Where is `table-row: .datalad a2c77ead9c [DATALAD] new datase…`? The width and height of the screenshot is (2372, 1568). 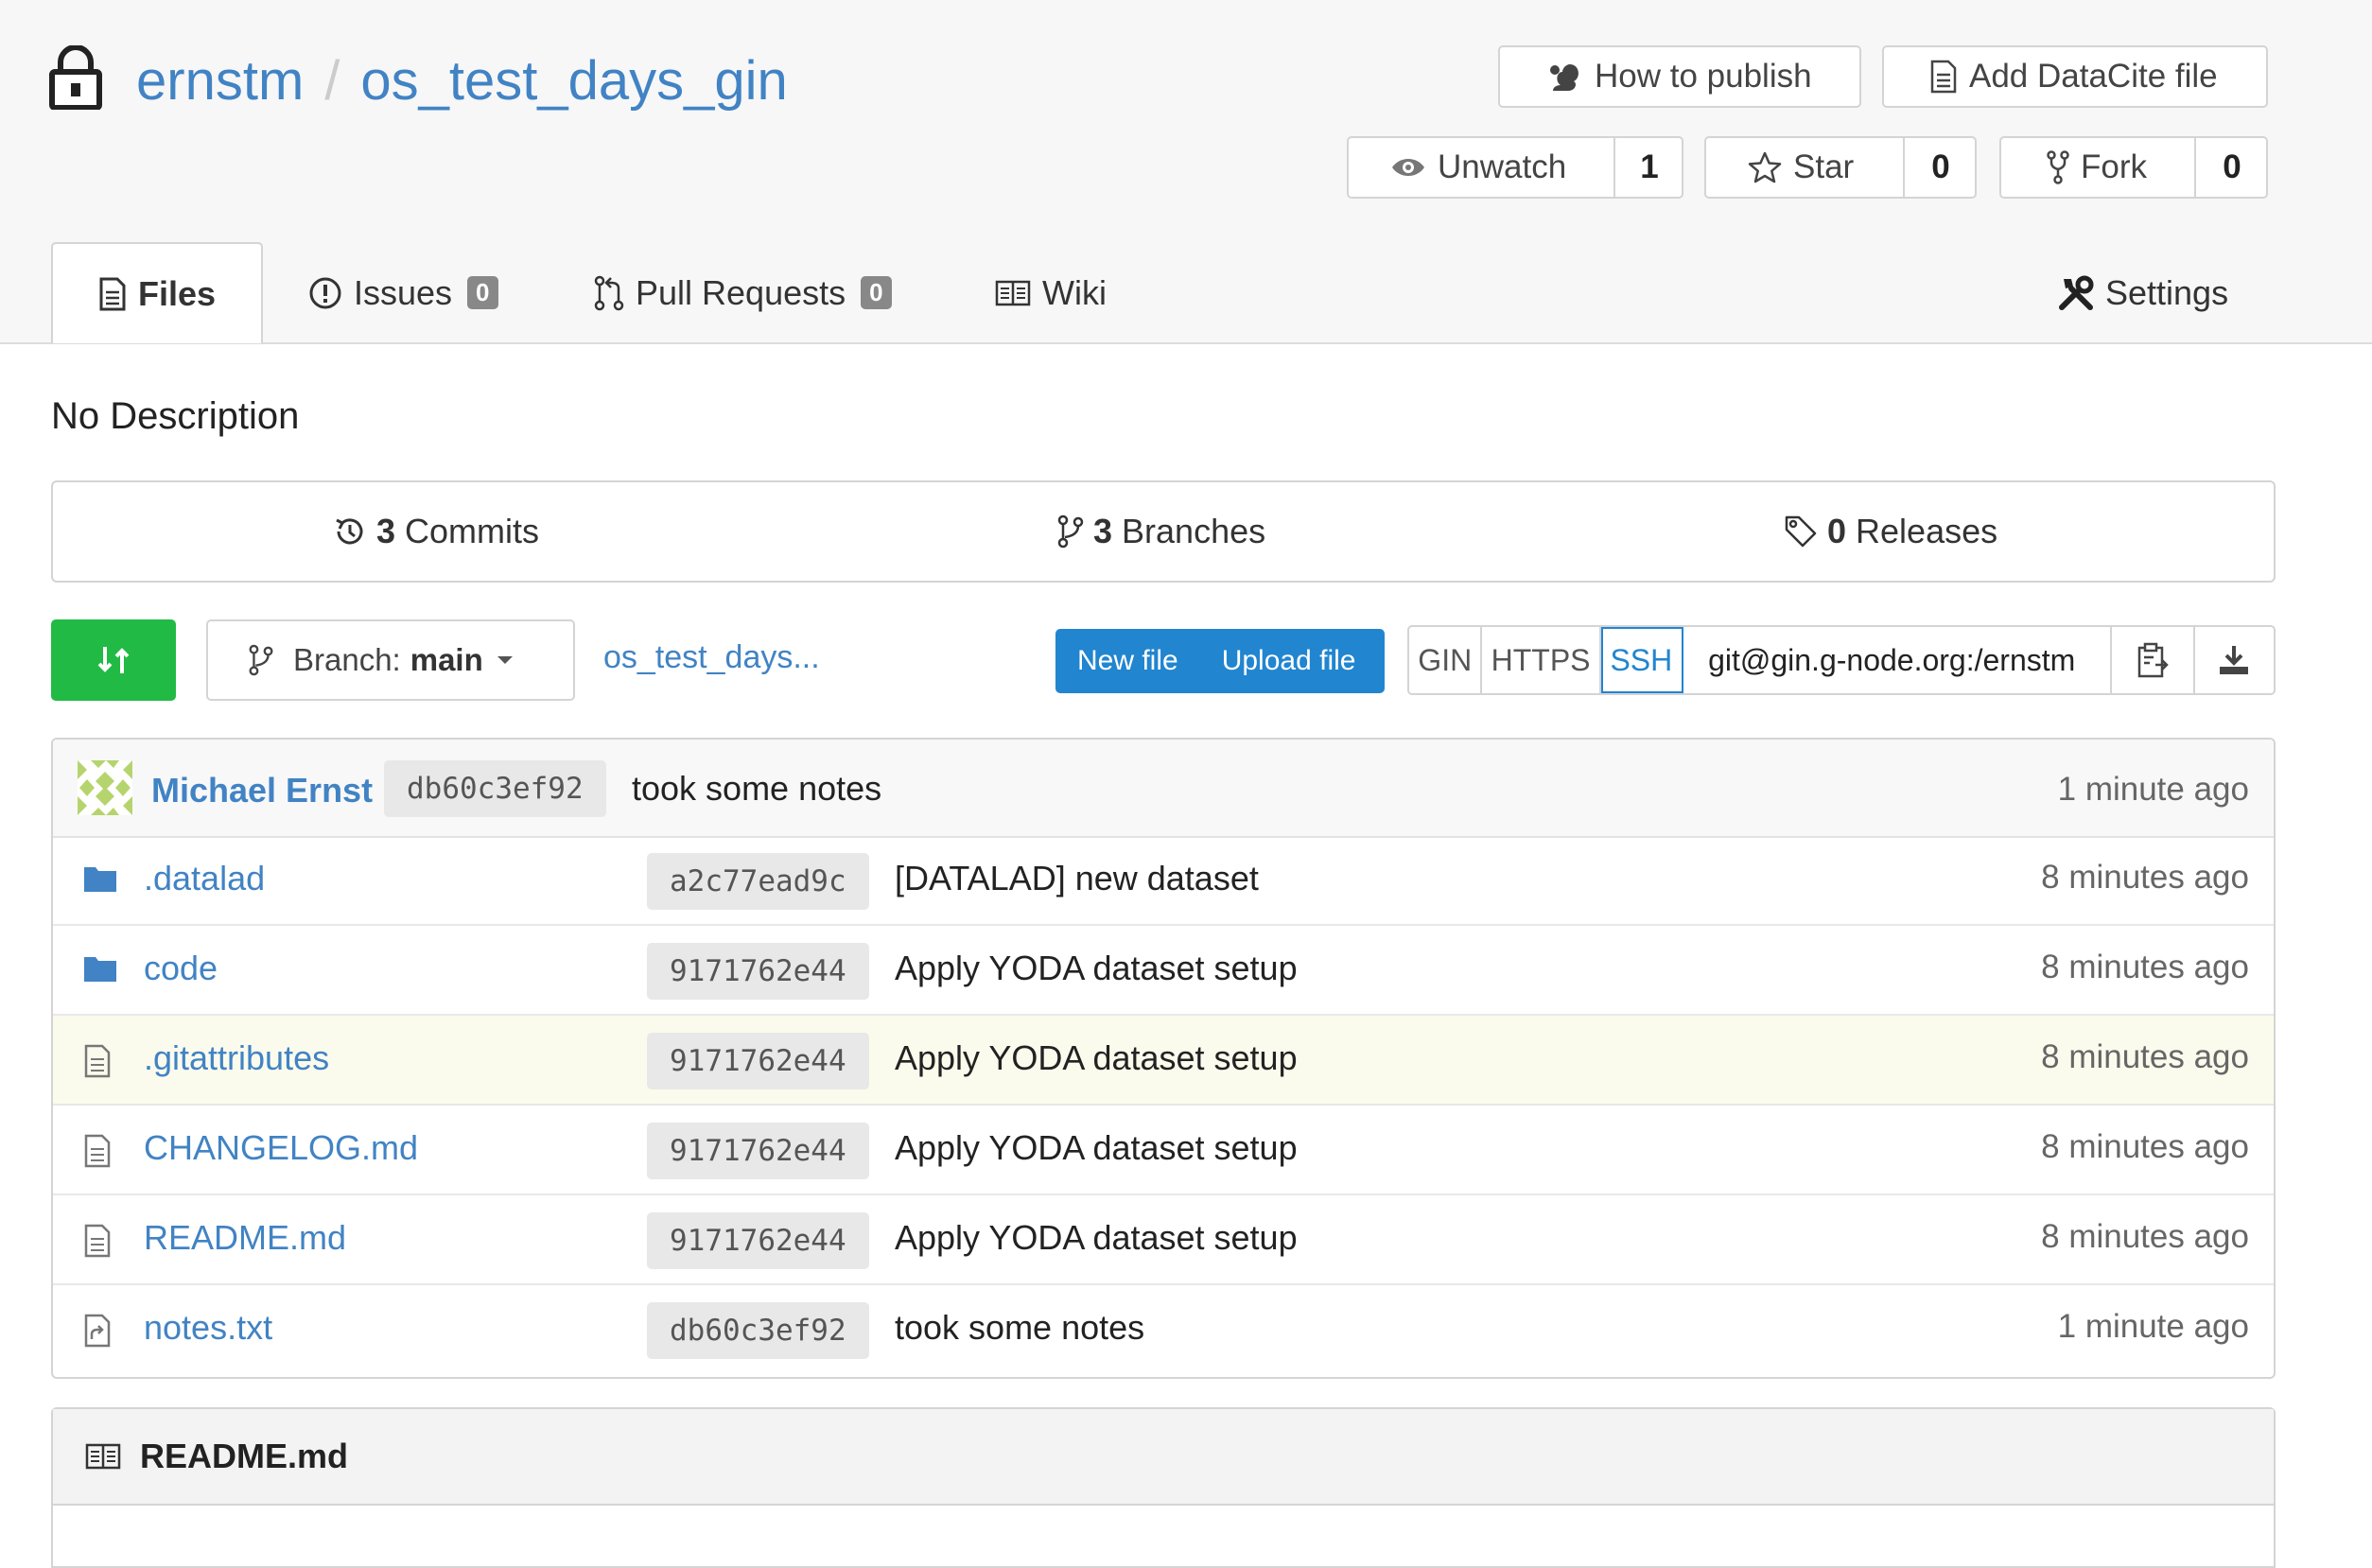
table-row: .datalad a2c77ead9c [DATALAD] new datase… is located at coordinates (1163, 881).